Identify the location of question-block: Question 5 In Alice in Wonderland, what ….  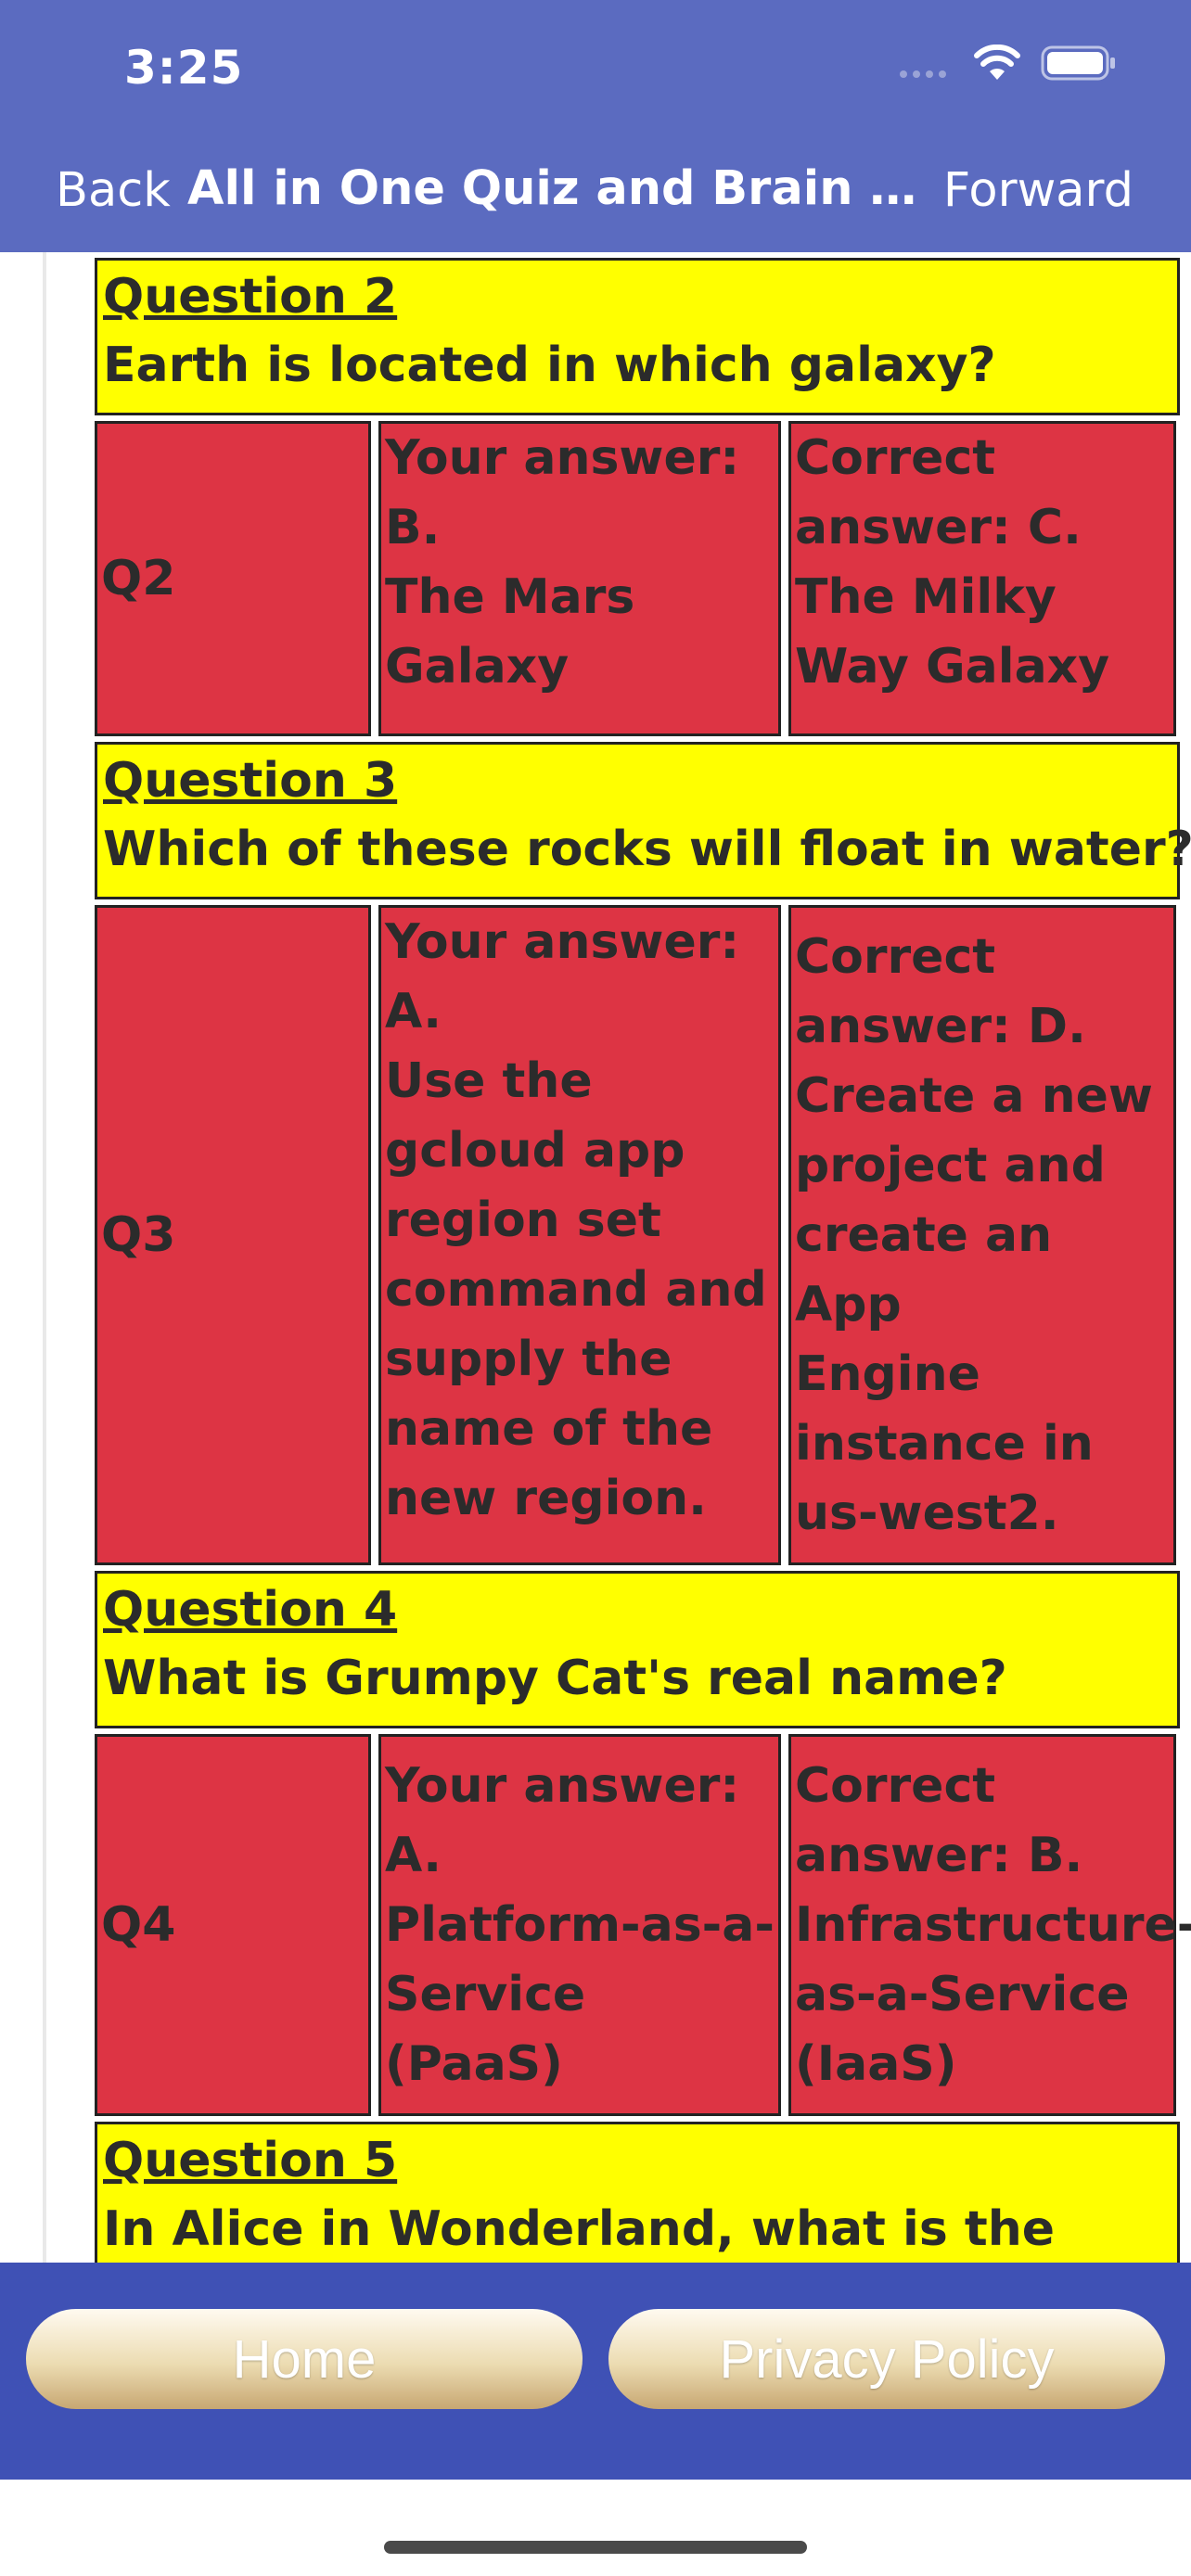
(637, 2192).